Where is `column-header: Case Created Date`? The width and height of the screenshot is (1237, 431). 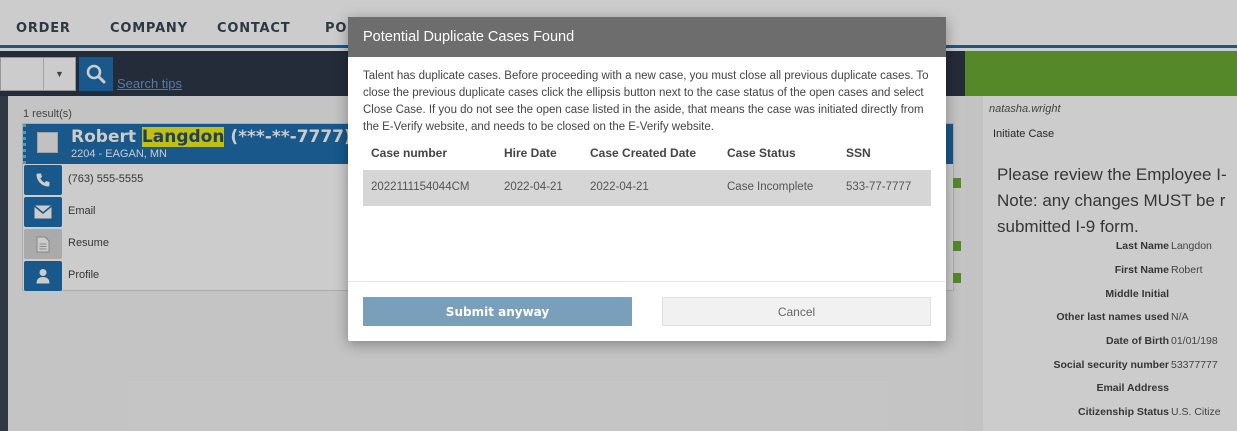 column-header: Case Created Date is located at coordinates (643, 153).